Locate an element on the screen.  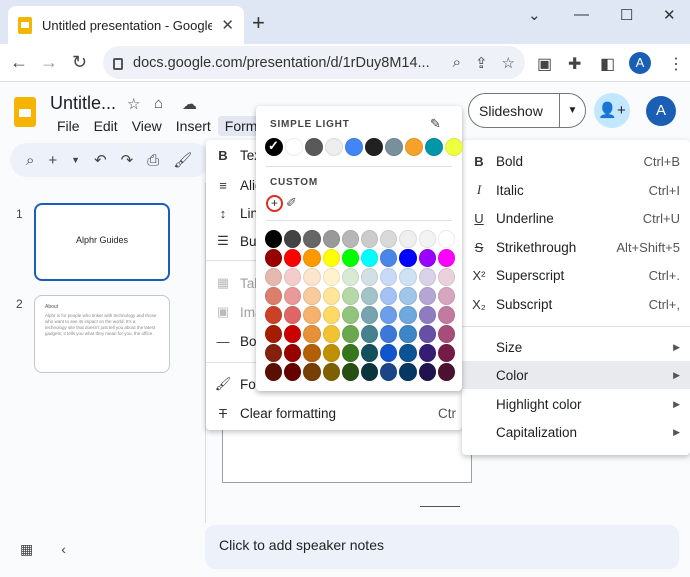
text-menu-highlight-color: Highlight color ▶ is located at coordinates (576, 404).